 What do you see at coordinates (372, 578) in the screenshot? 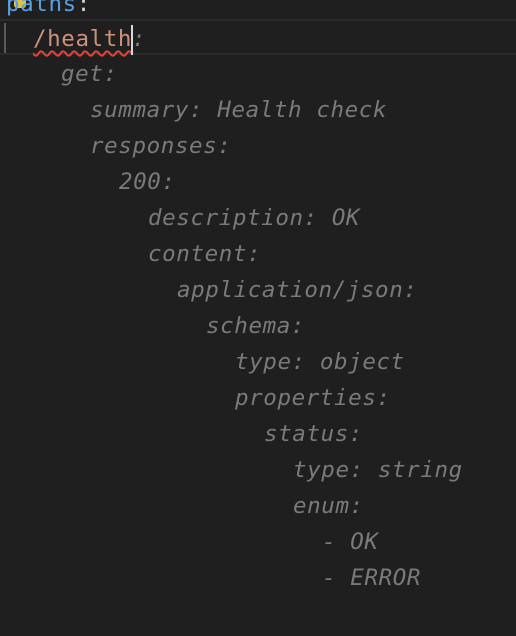
I see `ghost-suggestion-line: - ERROR` at bounding box center [372, 578].